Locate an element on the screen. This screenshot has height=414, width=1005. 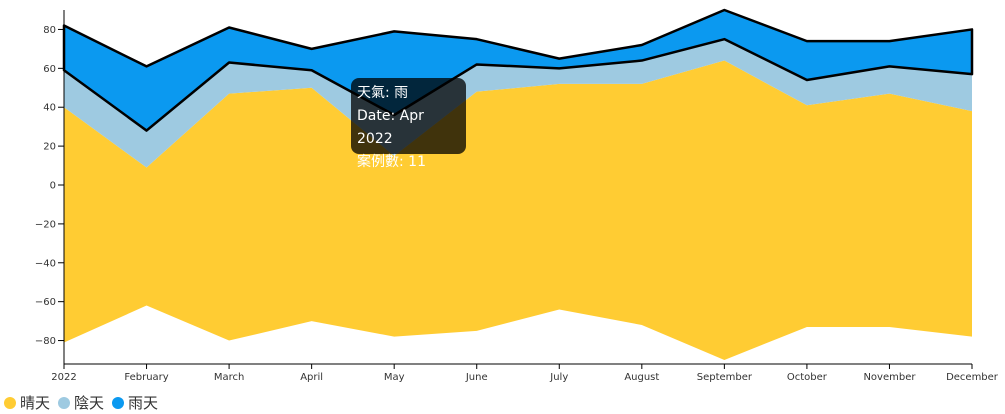
legend-swatch-cloudy is located at coordinates (64, 402).